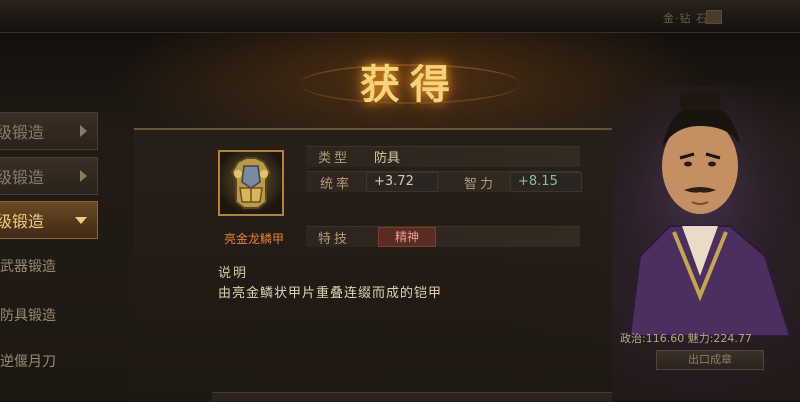 The width and height of the screenshot is (800, 402). Describe the element at coordinates (49, 220) in the screenshot. I see `menu-item-forge-3: 级锻造` at that location.